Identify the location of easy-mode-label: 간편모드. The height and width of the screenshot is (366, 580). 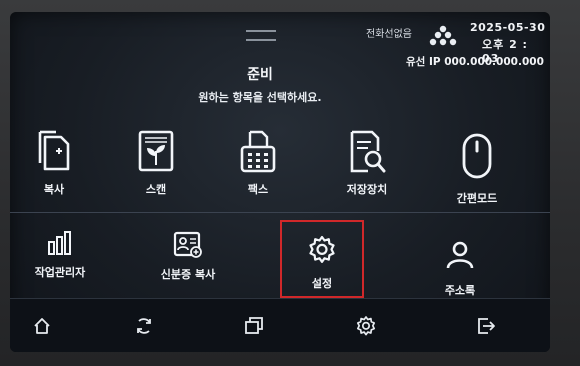
(477, 198).